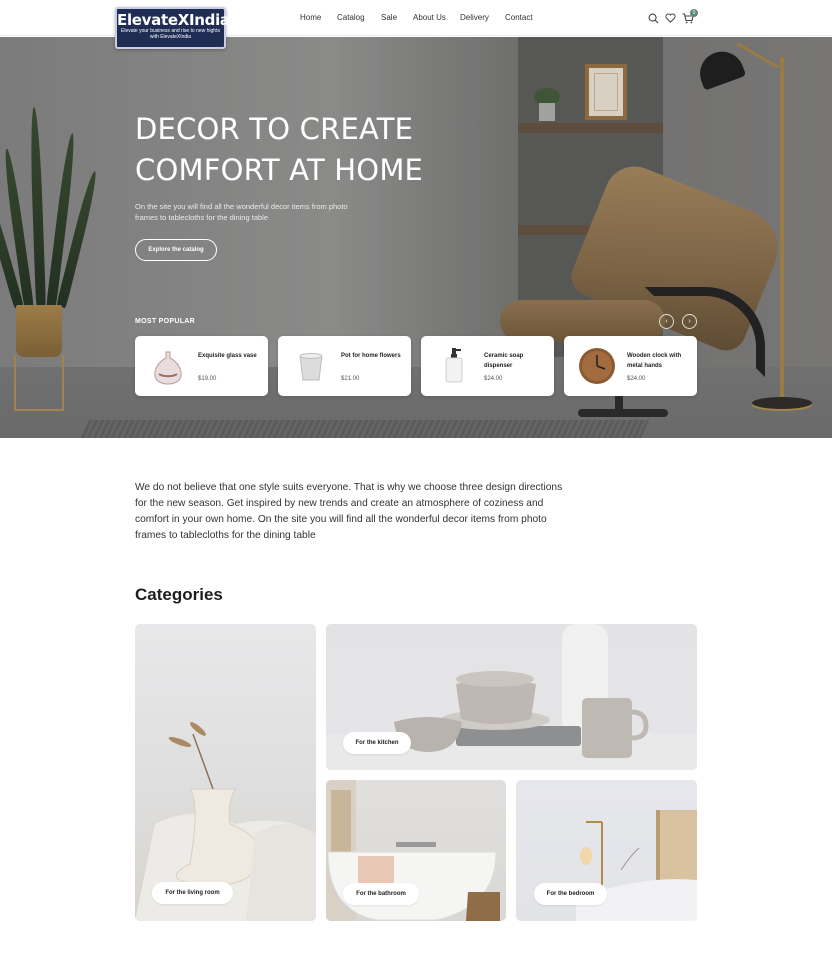 Image resolution: width=832 pixels, height=974 pixels. What do you see at coordinates (694, 13) in the screenshot?
I see `cart-count-badge: 0` at bounding box center [694, 13].